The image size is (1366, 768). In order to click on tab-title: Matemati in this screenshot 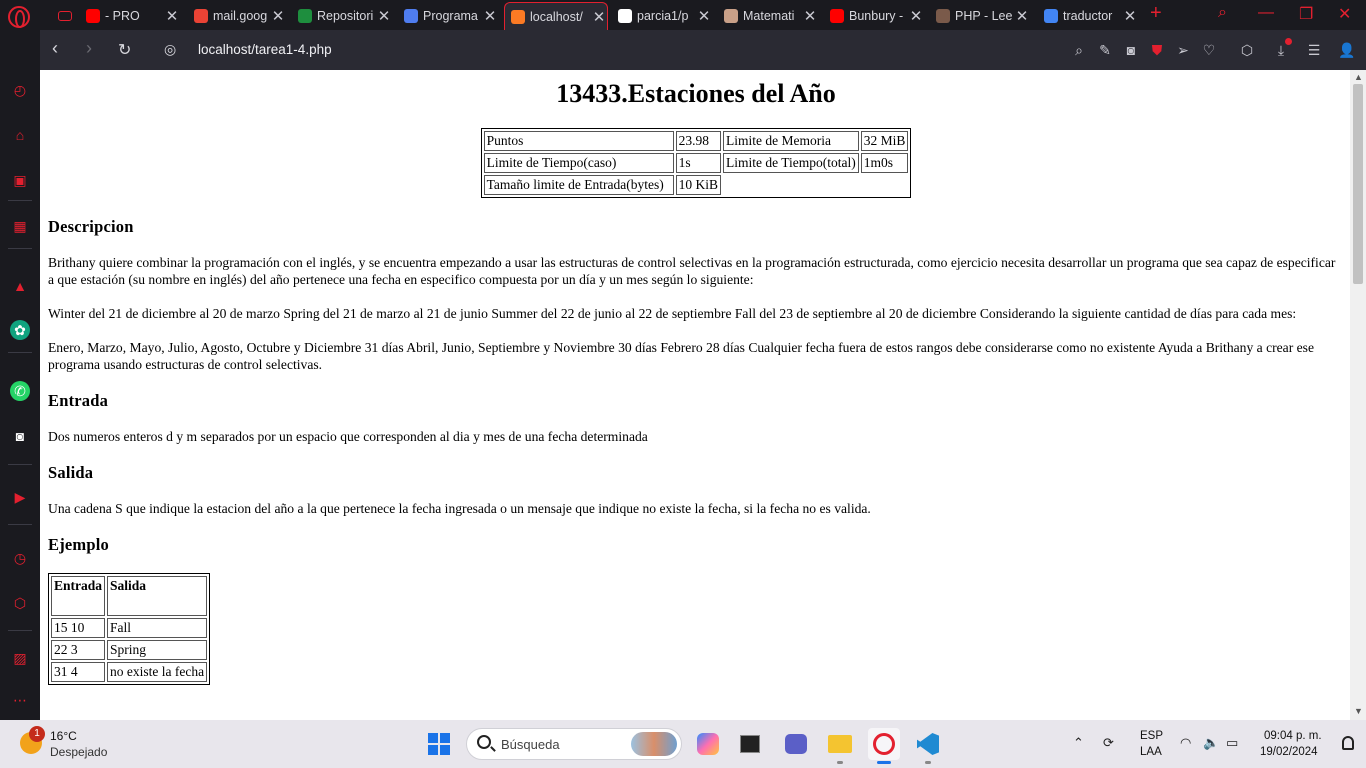, I will do `click(769, 16)`.